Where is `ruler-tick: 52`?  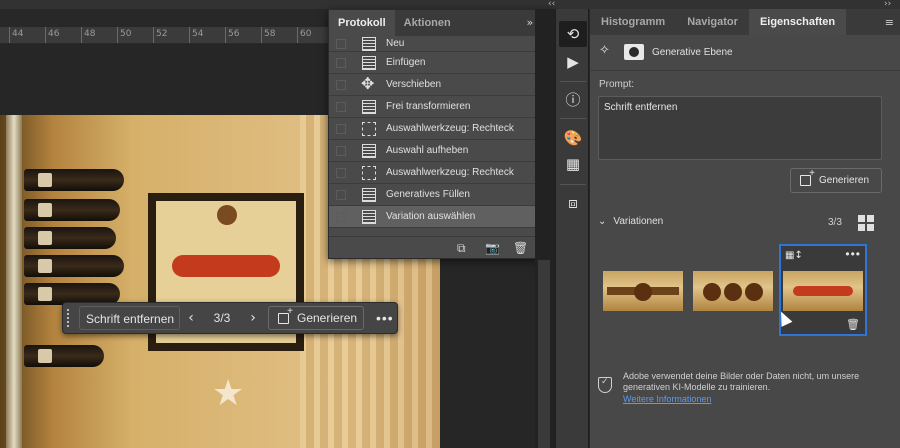
ruler-tick: 52 is located at coordinates (160, 35).